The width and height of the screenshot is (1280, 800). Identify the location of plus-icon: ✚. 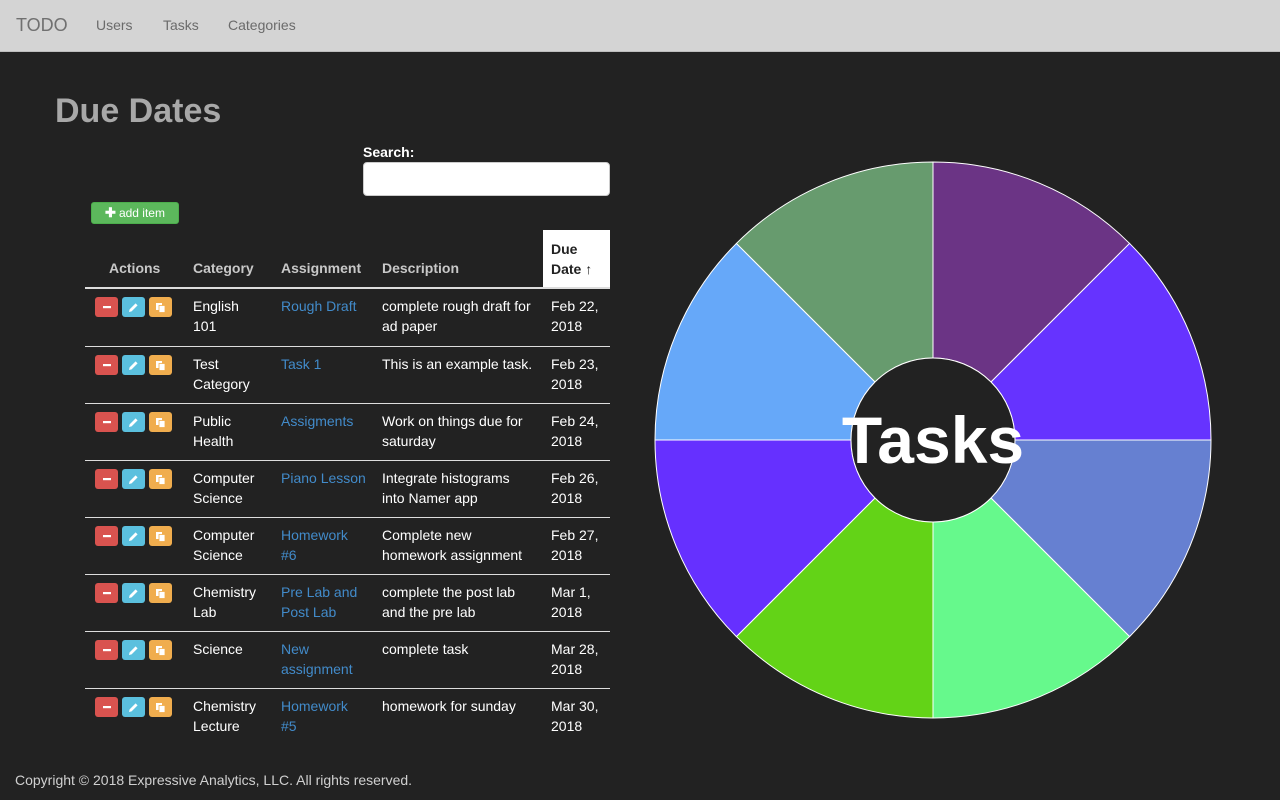
(110, 212).